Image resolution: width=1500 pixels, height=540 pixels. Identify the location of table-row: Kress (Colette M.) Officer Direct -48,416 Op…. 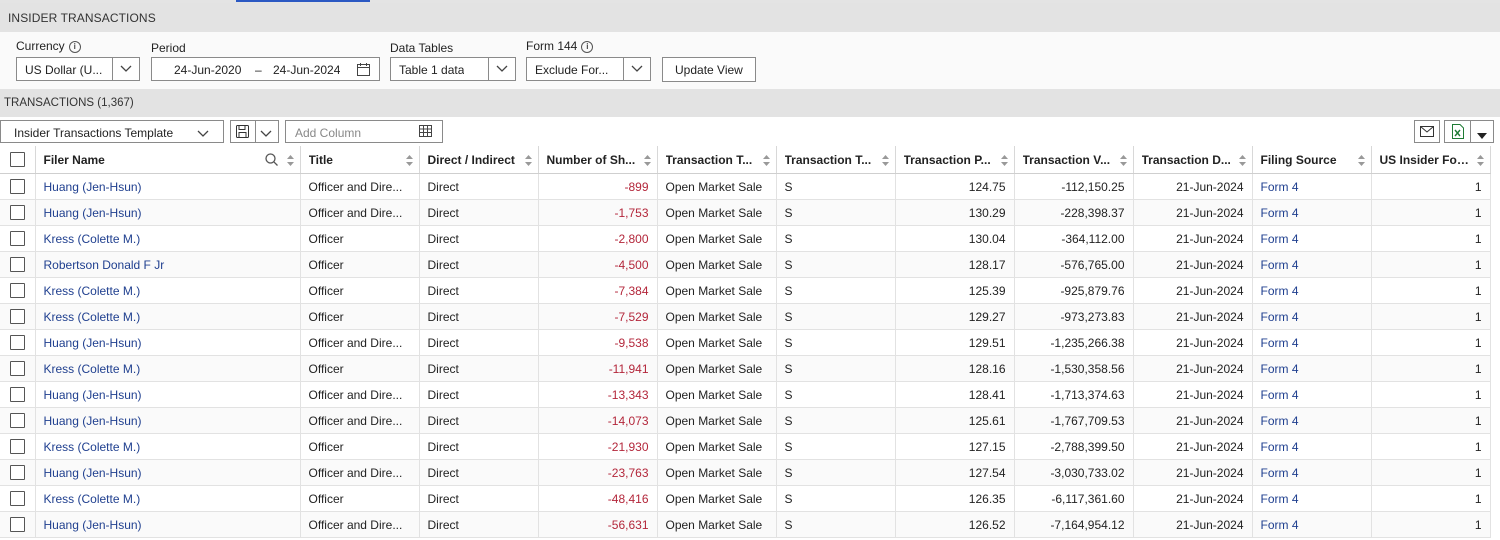
(745, 498).